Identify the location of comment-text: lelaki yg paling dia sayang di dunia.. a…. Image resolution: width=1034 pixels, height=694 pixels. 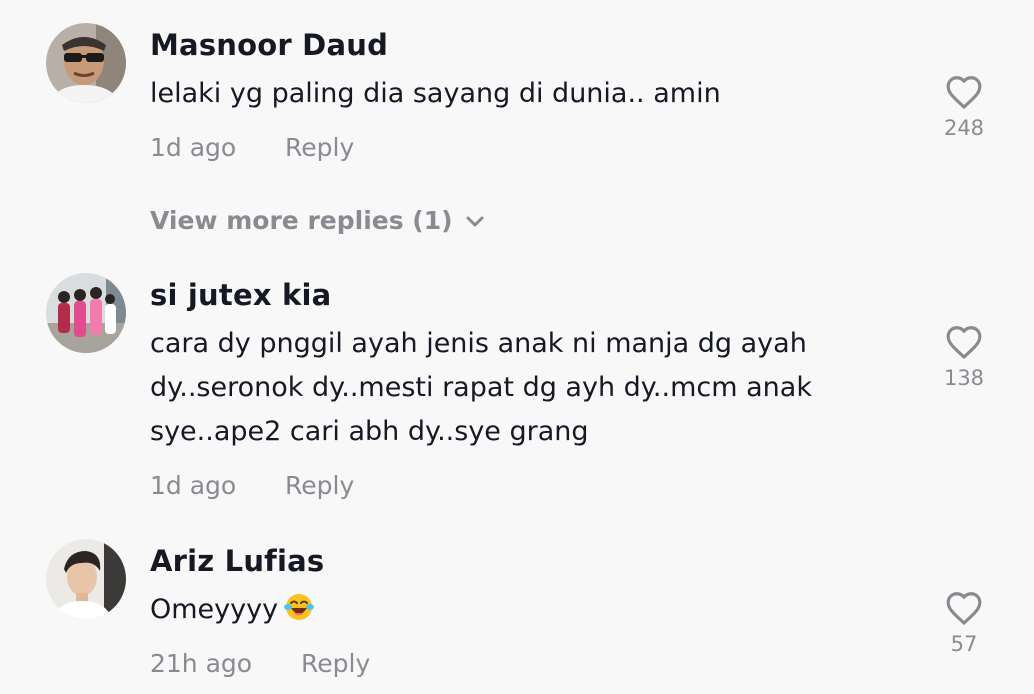
(510, 94).